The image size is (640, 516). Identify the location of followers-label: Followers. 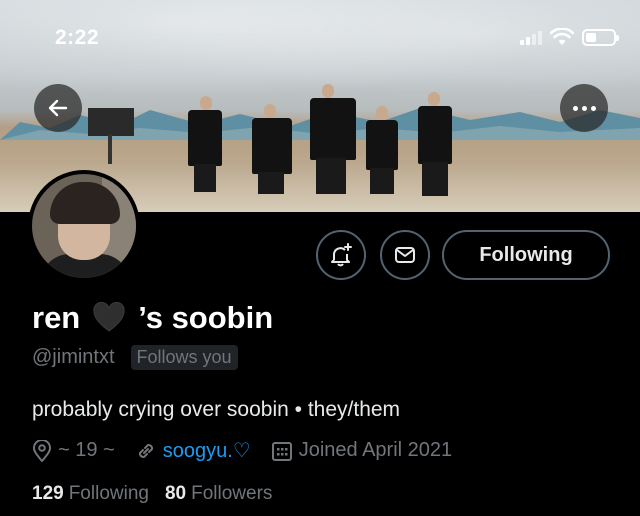
(232, 493).